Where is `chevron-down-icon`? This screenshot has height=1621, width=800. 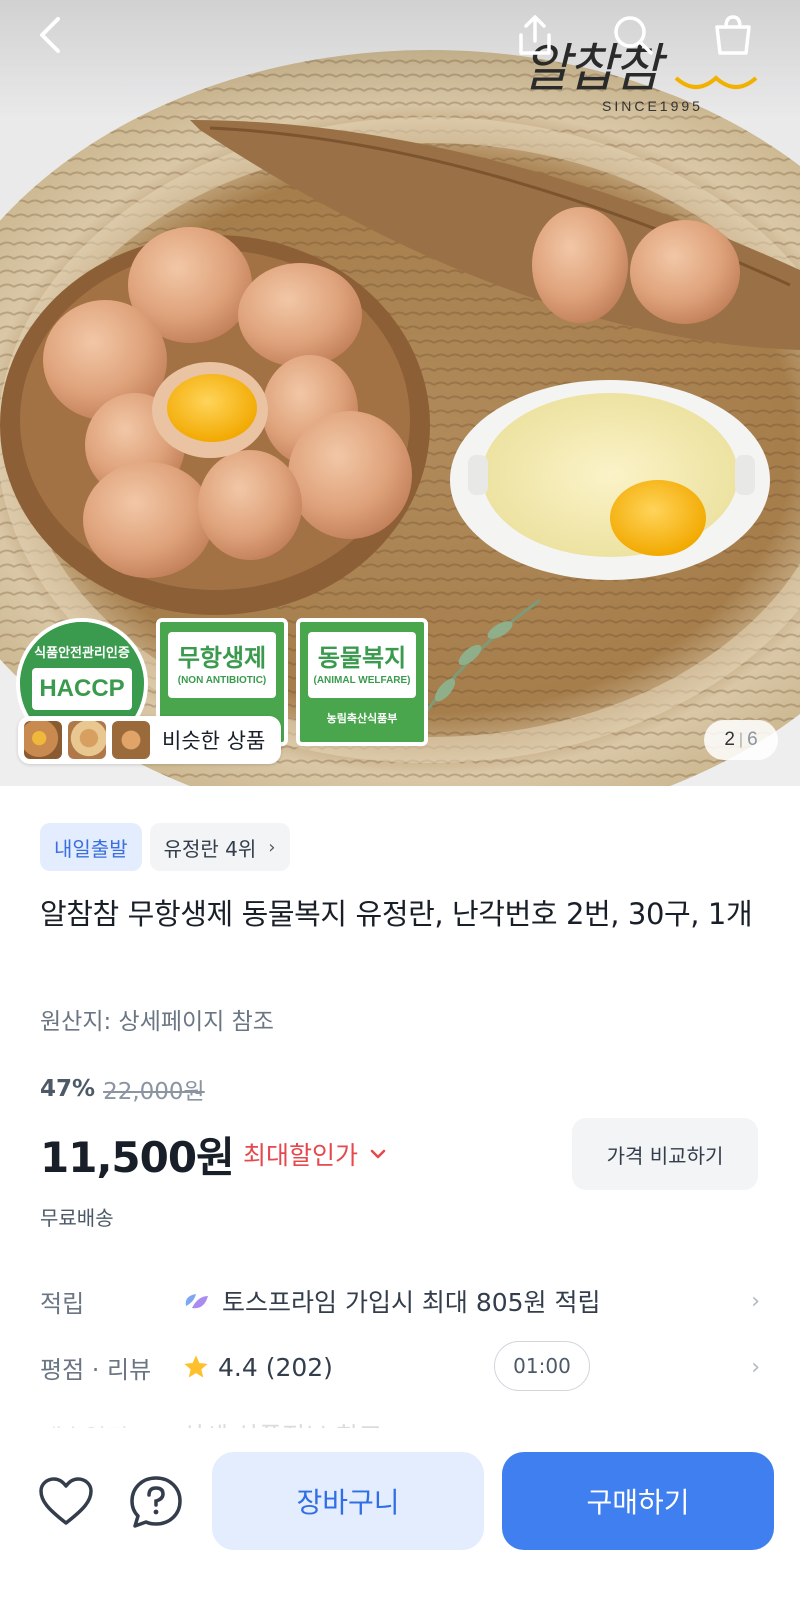 chevron-down-icon is located at coordinates (378, 1154).